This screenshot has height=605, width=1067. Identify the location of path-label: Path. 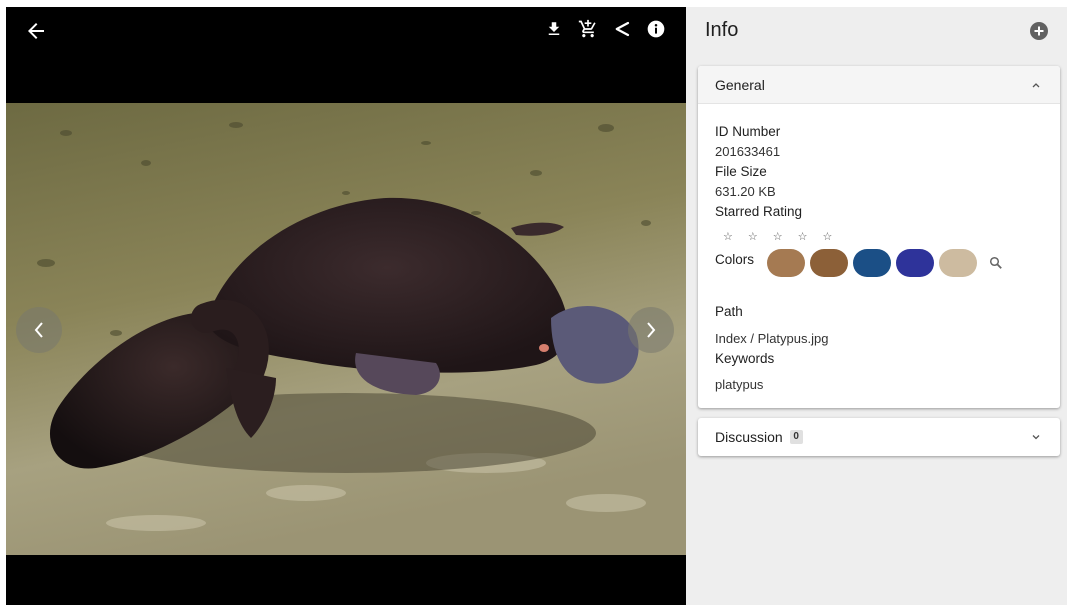
(729, 311).